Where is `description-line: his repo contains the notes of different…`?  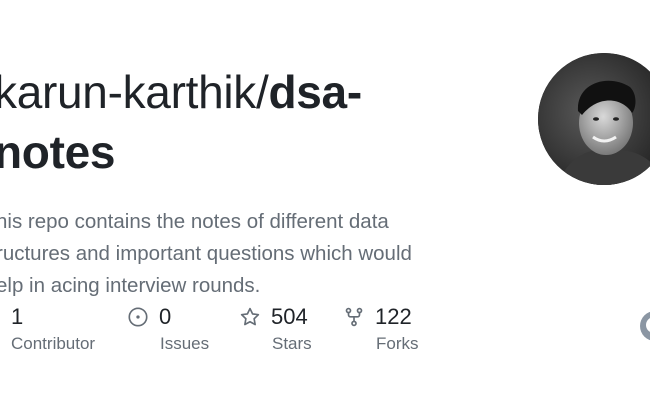 description-line: his repo contains the notes of different… is located at coordinates (194, 221).